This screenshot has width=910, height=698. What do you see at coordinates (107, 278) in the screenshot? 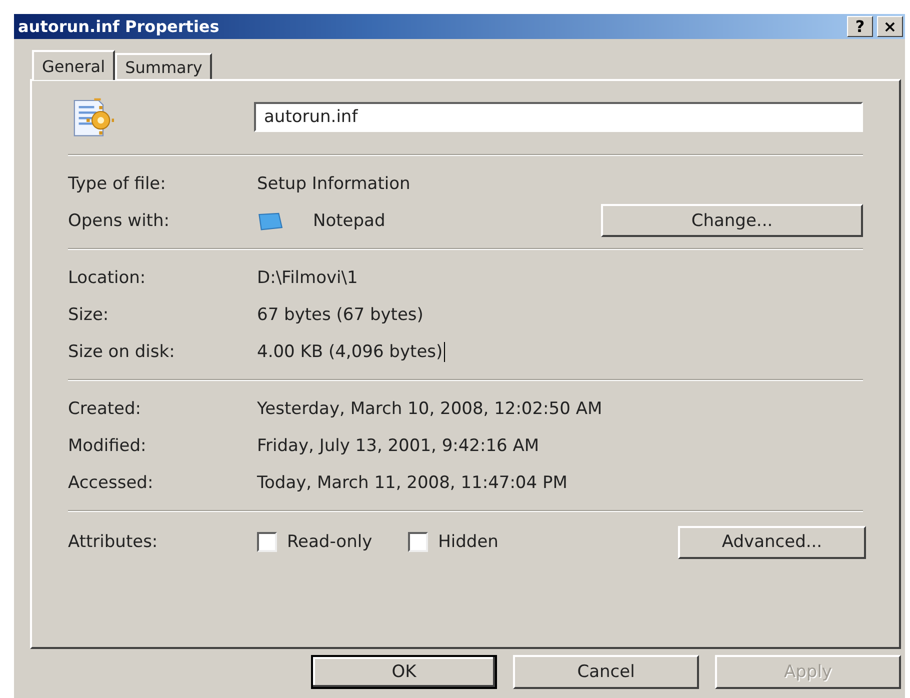
I see `field-label: Location:` at bounding box center [107, 278].